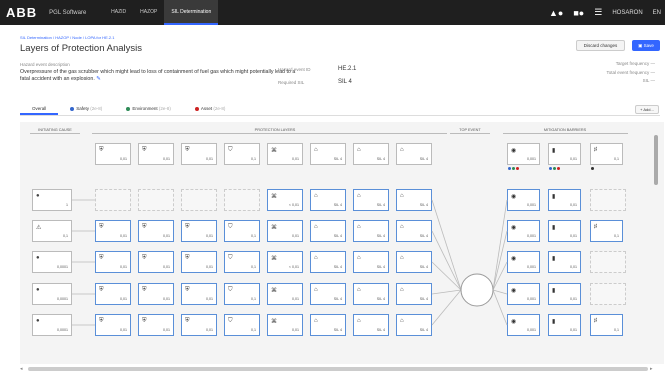 The height and width of the screenshot is (376, 665). I want to click on required-sil-label: Required SIL, so click(291, 82).